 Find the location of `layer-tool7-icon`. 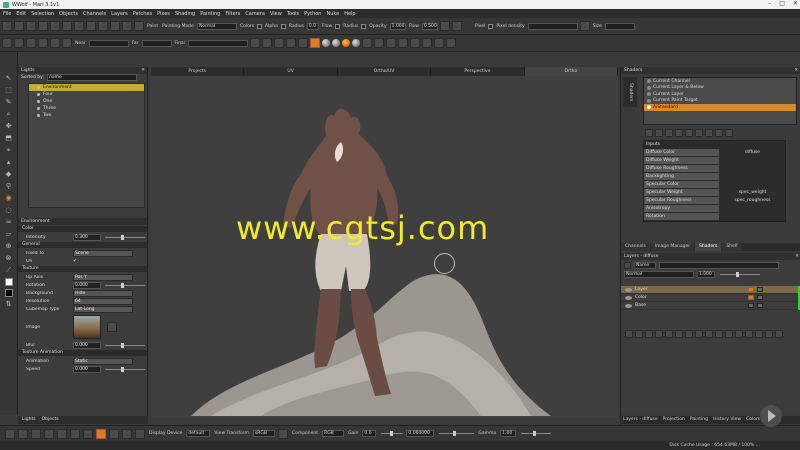

layer-tool7-icon is located at coordinates (689, 334).